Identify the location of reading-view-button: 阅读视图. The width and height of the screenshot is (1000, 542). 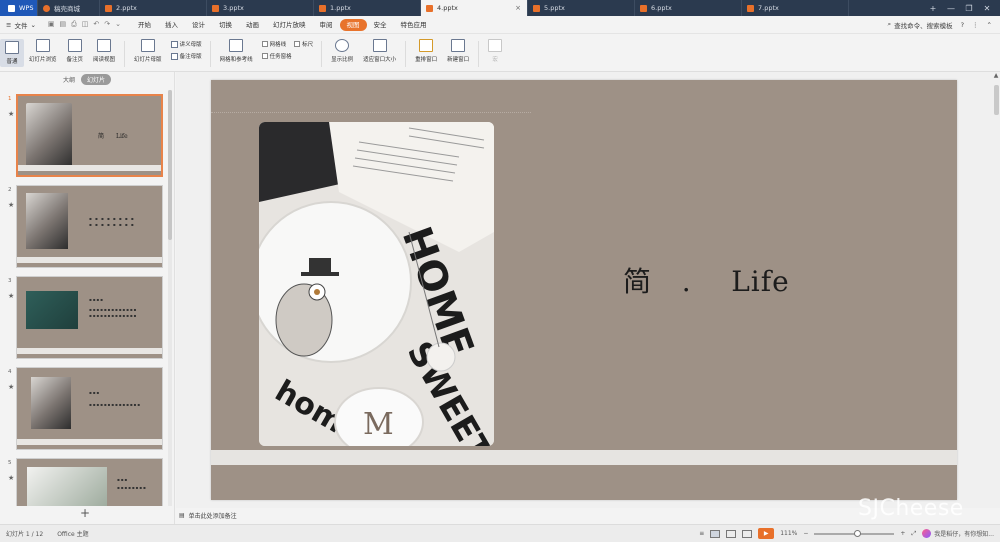
(104, 51).